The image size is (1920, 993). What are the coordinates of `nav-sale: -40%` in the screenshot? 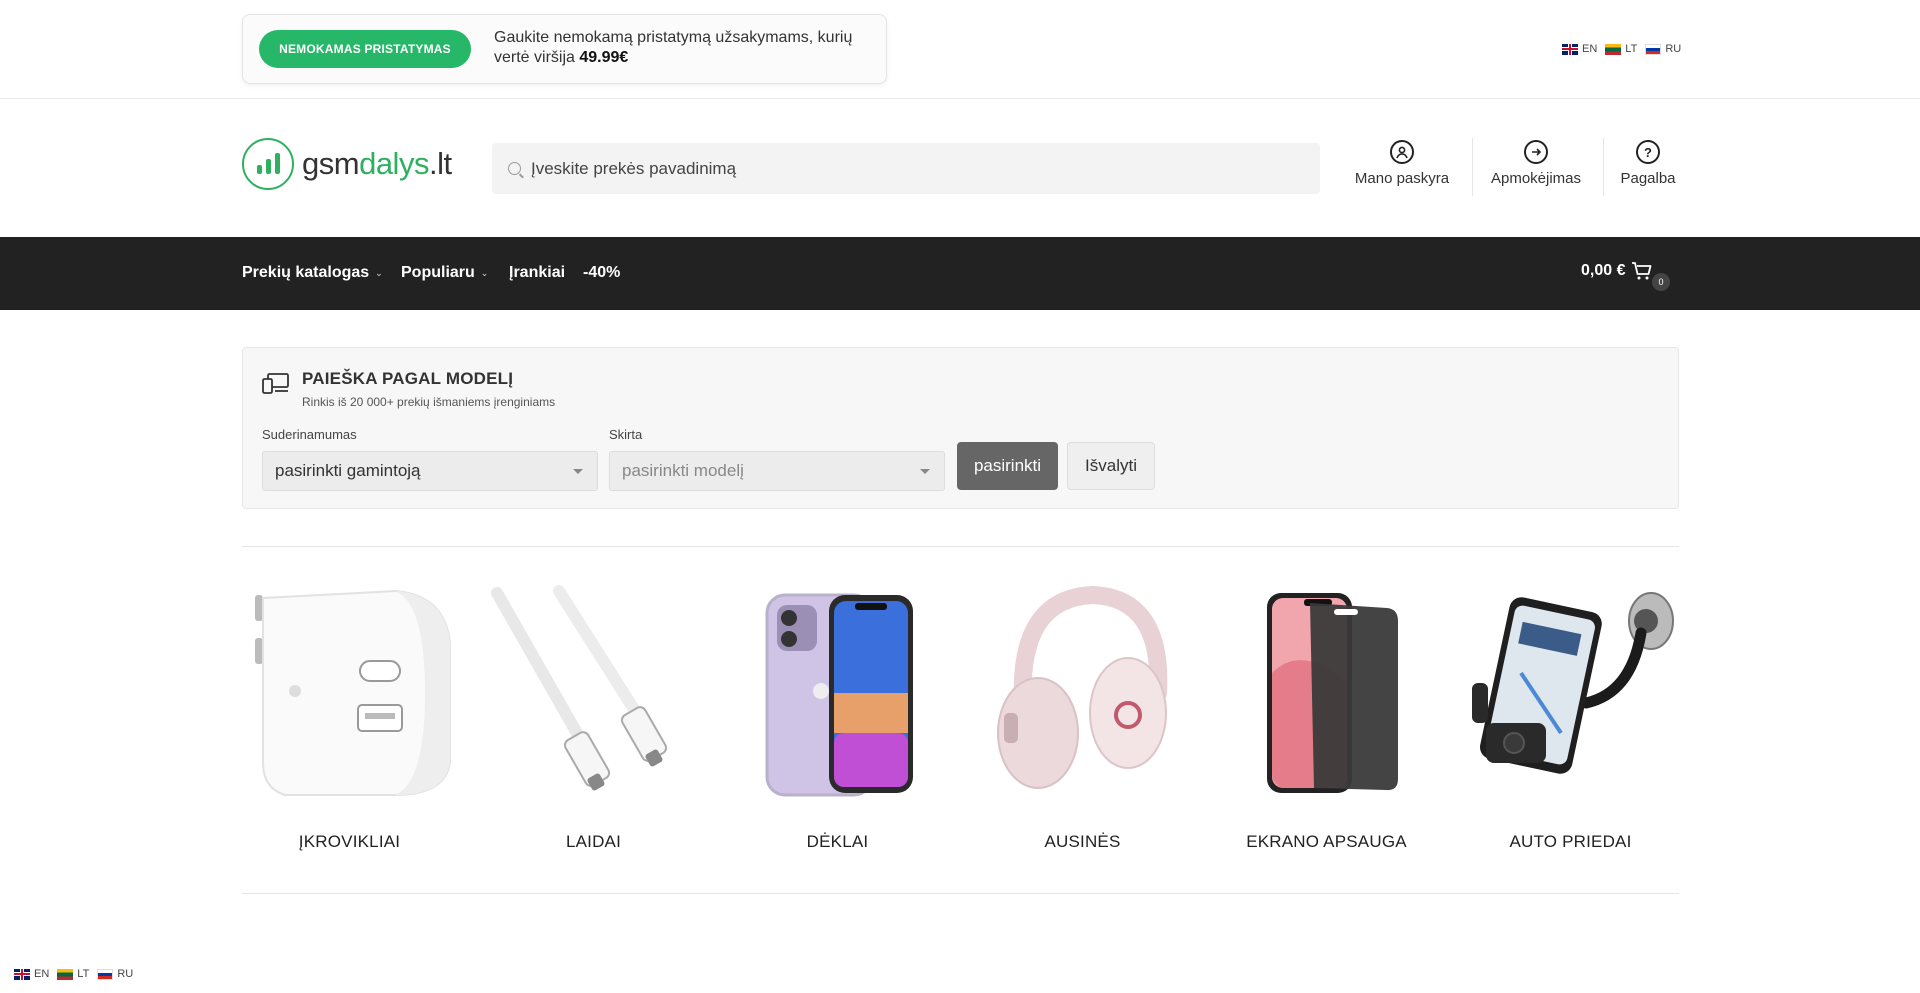 It's located at (601, 273).